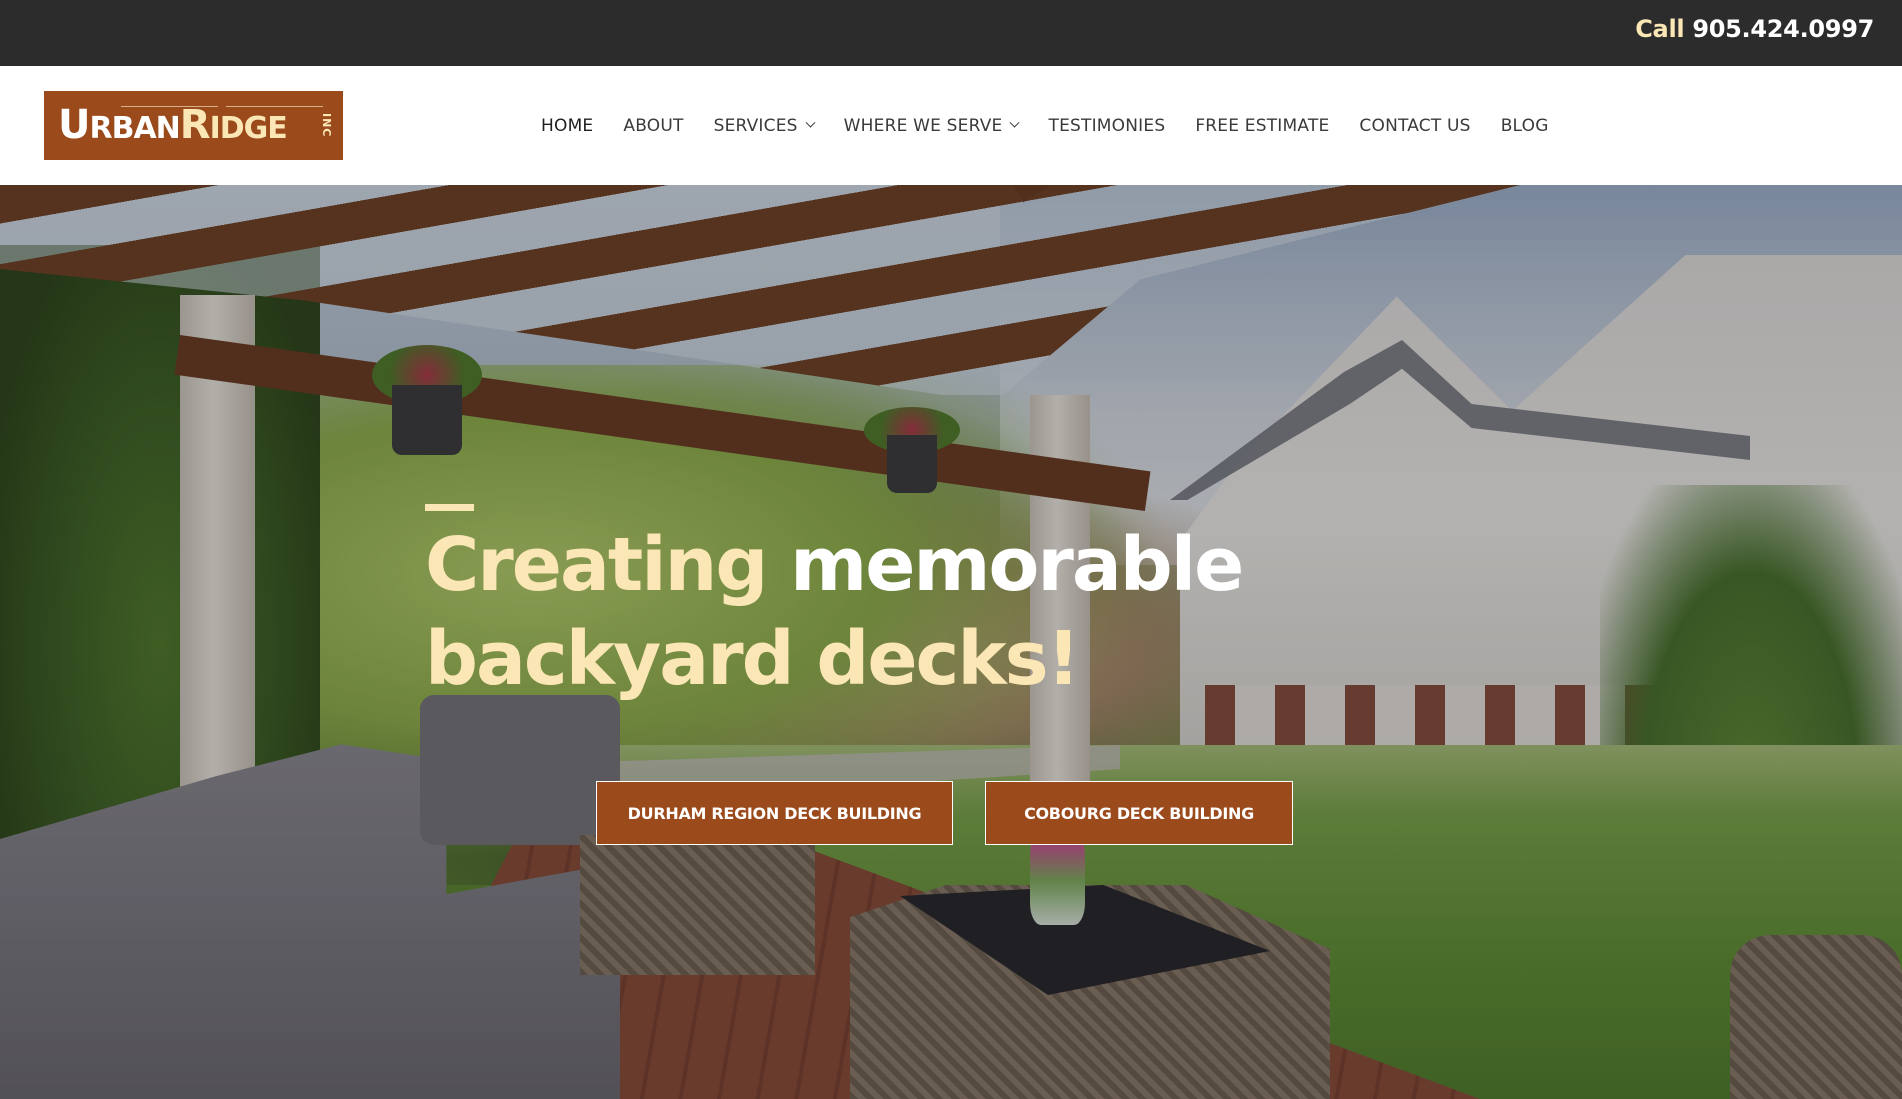  I want to click on logo-initial-r: R, so click(195, 125).